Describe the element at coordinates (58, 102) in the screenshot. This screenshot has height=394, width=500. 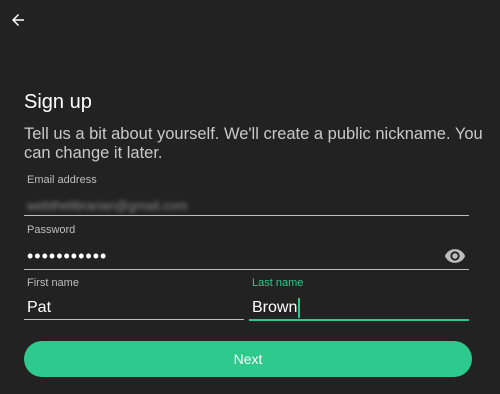
I see `page-title: Sign up` at that location.